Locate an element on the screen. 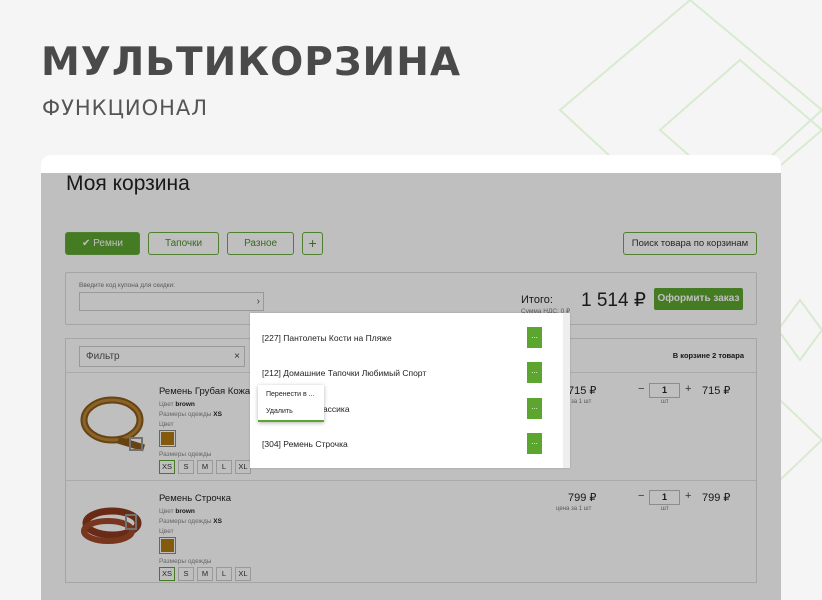  delete-menu-item: Удалить is located at coordinates (279, 411).